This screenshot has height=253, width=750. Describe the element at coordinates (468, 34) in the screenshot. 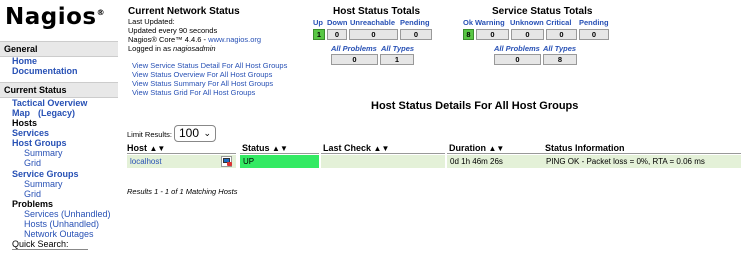

I see `service-total-ok-value: 8` at that location.